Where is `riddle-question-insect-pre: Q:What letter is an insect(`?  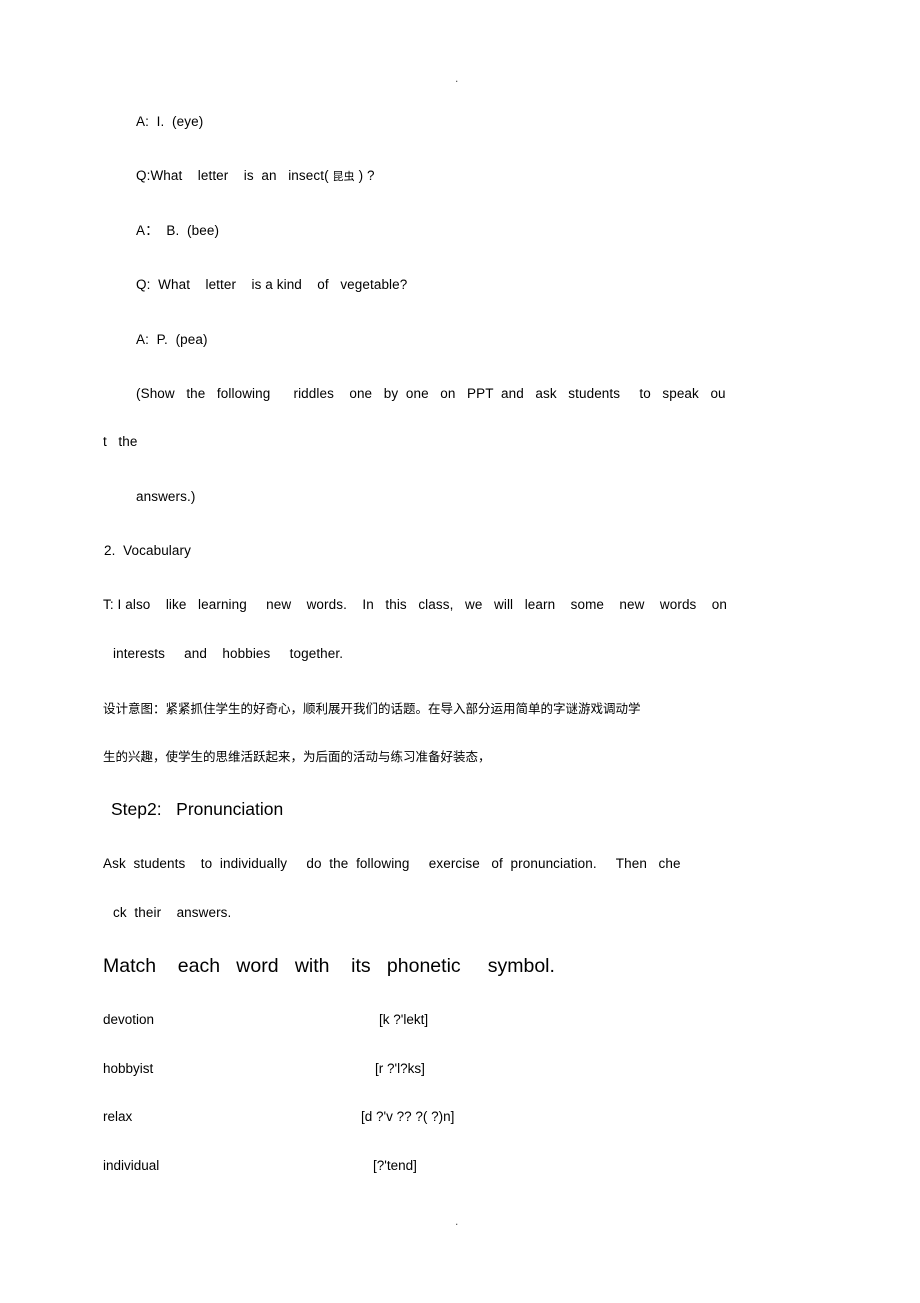
riddle-question-insect-pre: Q:What letter is an insect( is located at coordinates (234, 175).